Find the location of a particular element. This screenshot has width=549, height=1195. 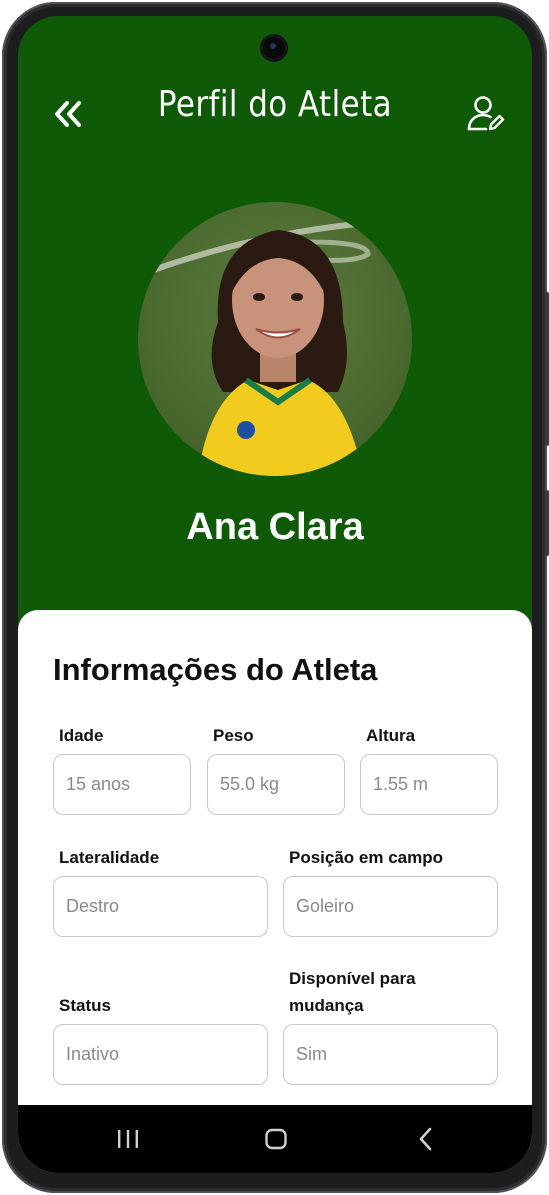

user-edit-icon is located at coordinates (486, 113).